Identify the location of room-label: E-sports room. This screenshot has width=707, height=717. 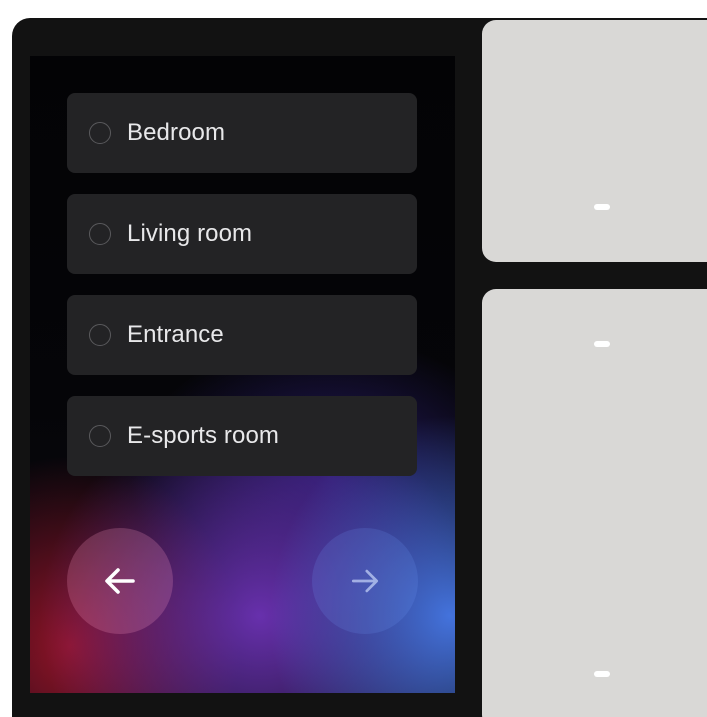
(203, 435).